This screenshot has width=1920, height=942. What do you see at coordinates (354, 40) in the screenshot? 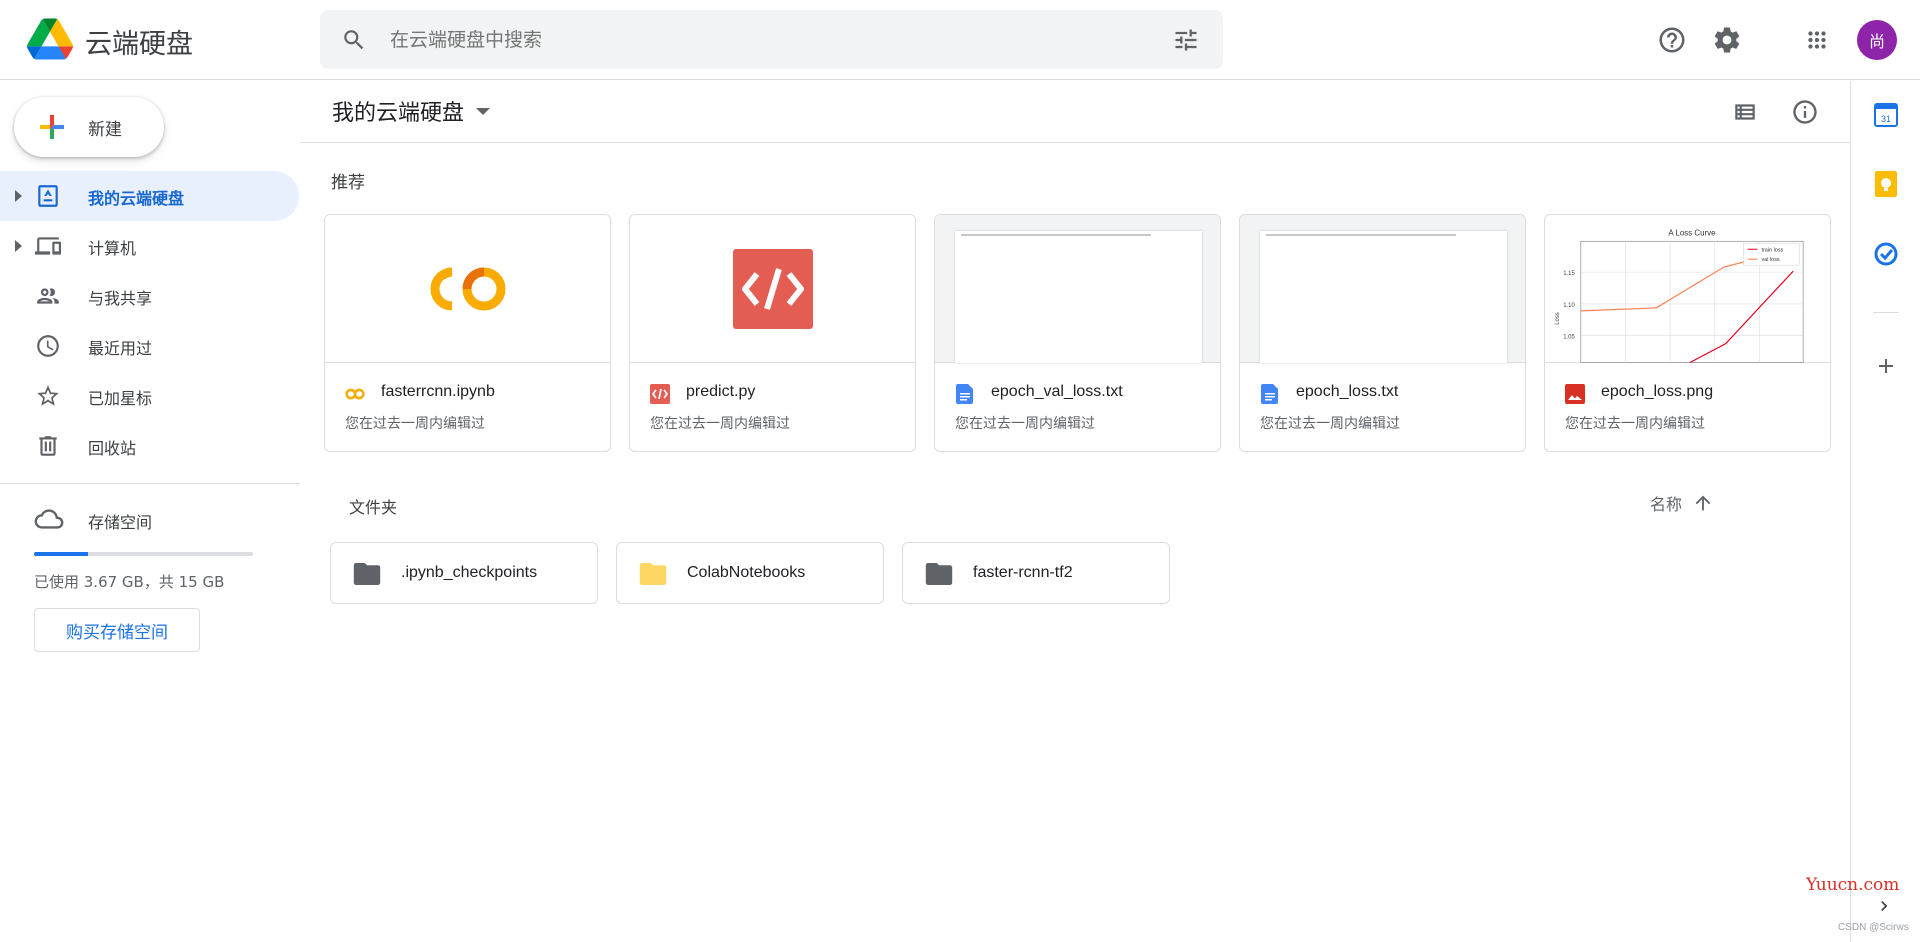
I see `search-icon` at bounding box center [354, 40].